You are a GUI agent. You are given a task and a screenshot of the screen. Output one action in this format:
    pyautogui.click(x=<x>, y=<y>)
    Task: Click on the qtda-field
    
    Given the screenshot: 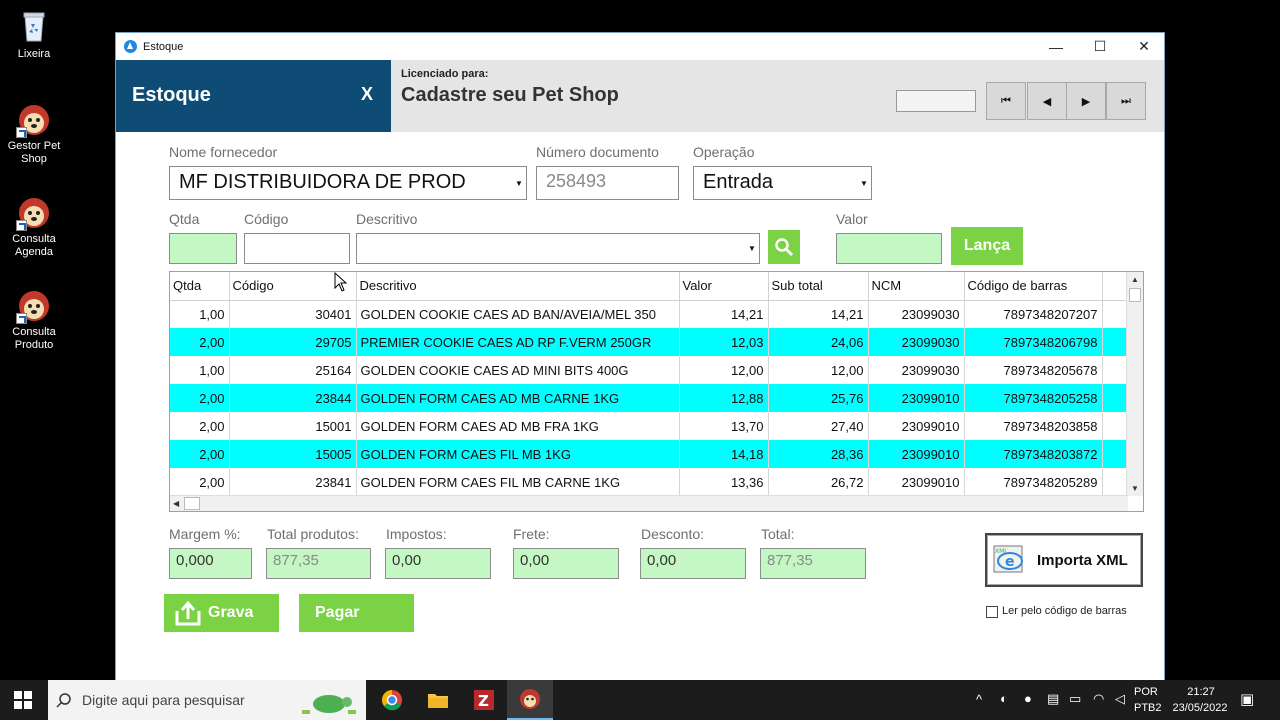 What is the action you would take?
    pyautogui.click(x=203, y=248)
    